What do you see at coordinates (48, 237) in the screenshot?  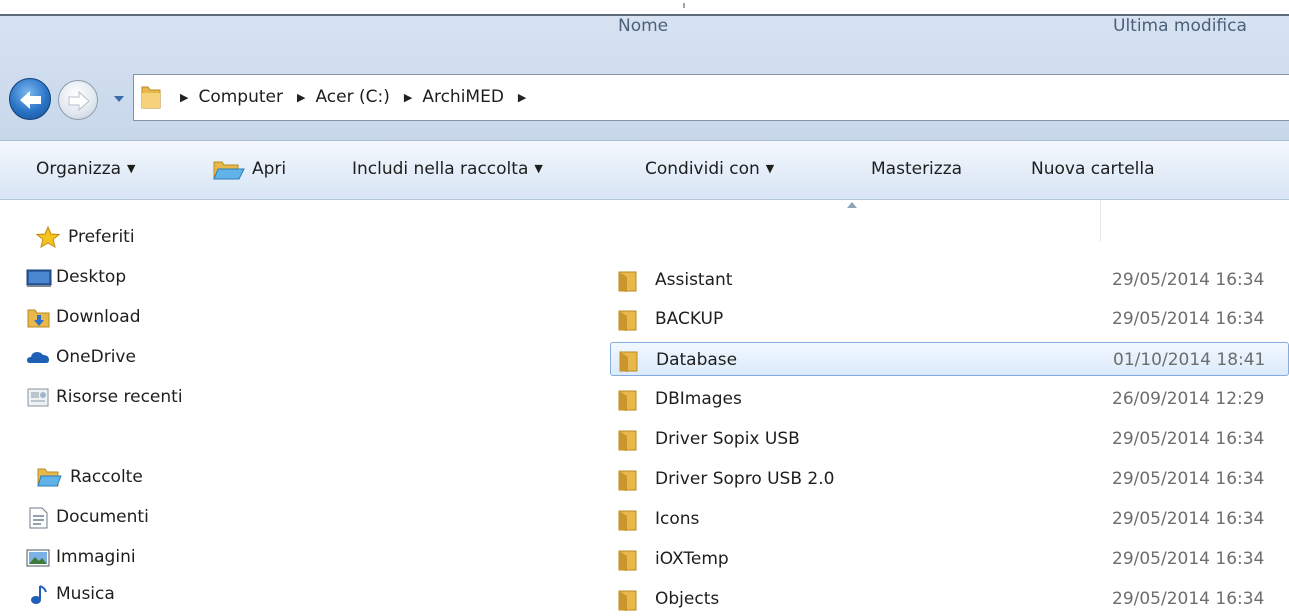 I see `star-icon` at bounding box center [48, 237].